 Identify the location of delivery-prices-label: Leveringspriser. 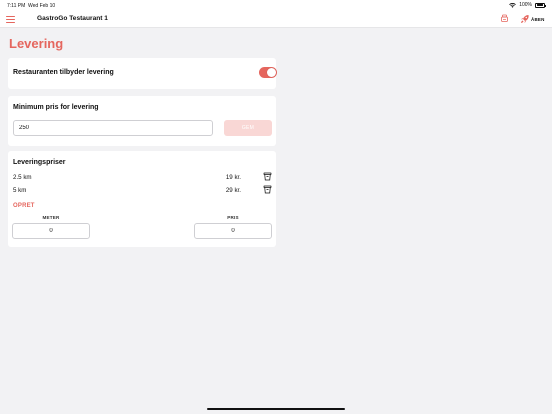
(39, 162).